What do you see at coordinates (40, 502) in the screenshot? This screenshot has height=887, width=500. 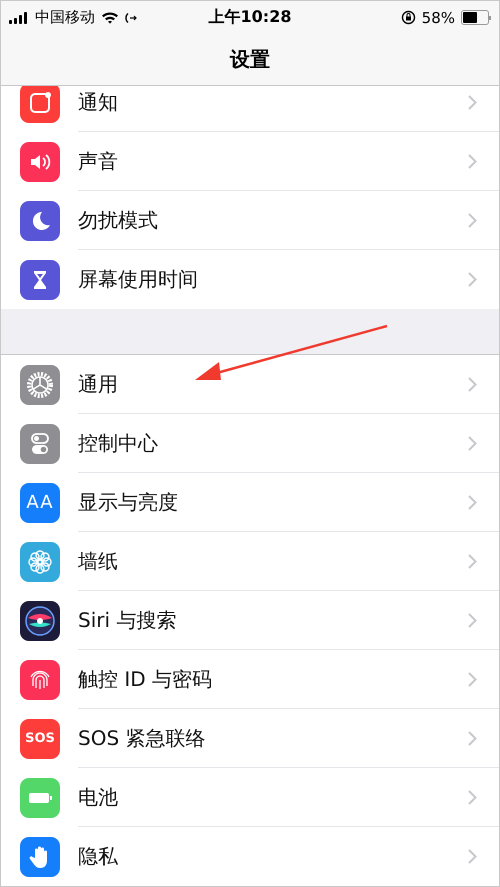 I see `text-size-icon: AA` at bounding box center [40, 502].